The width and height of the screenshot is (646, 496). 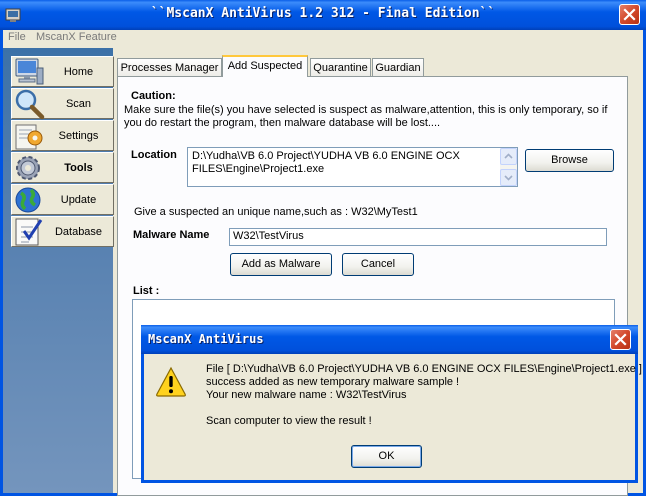 I want to click on tab-processes-manager: Processes Manager, so click(x=169, y=67).